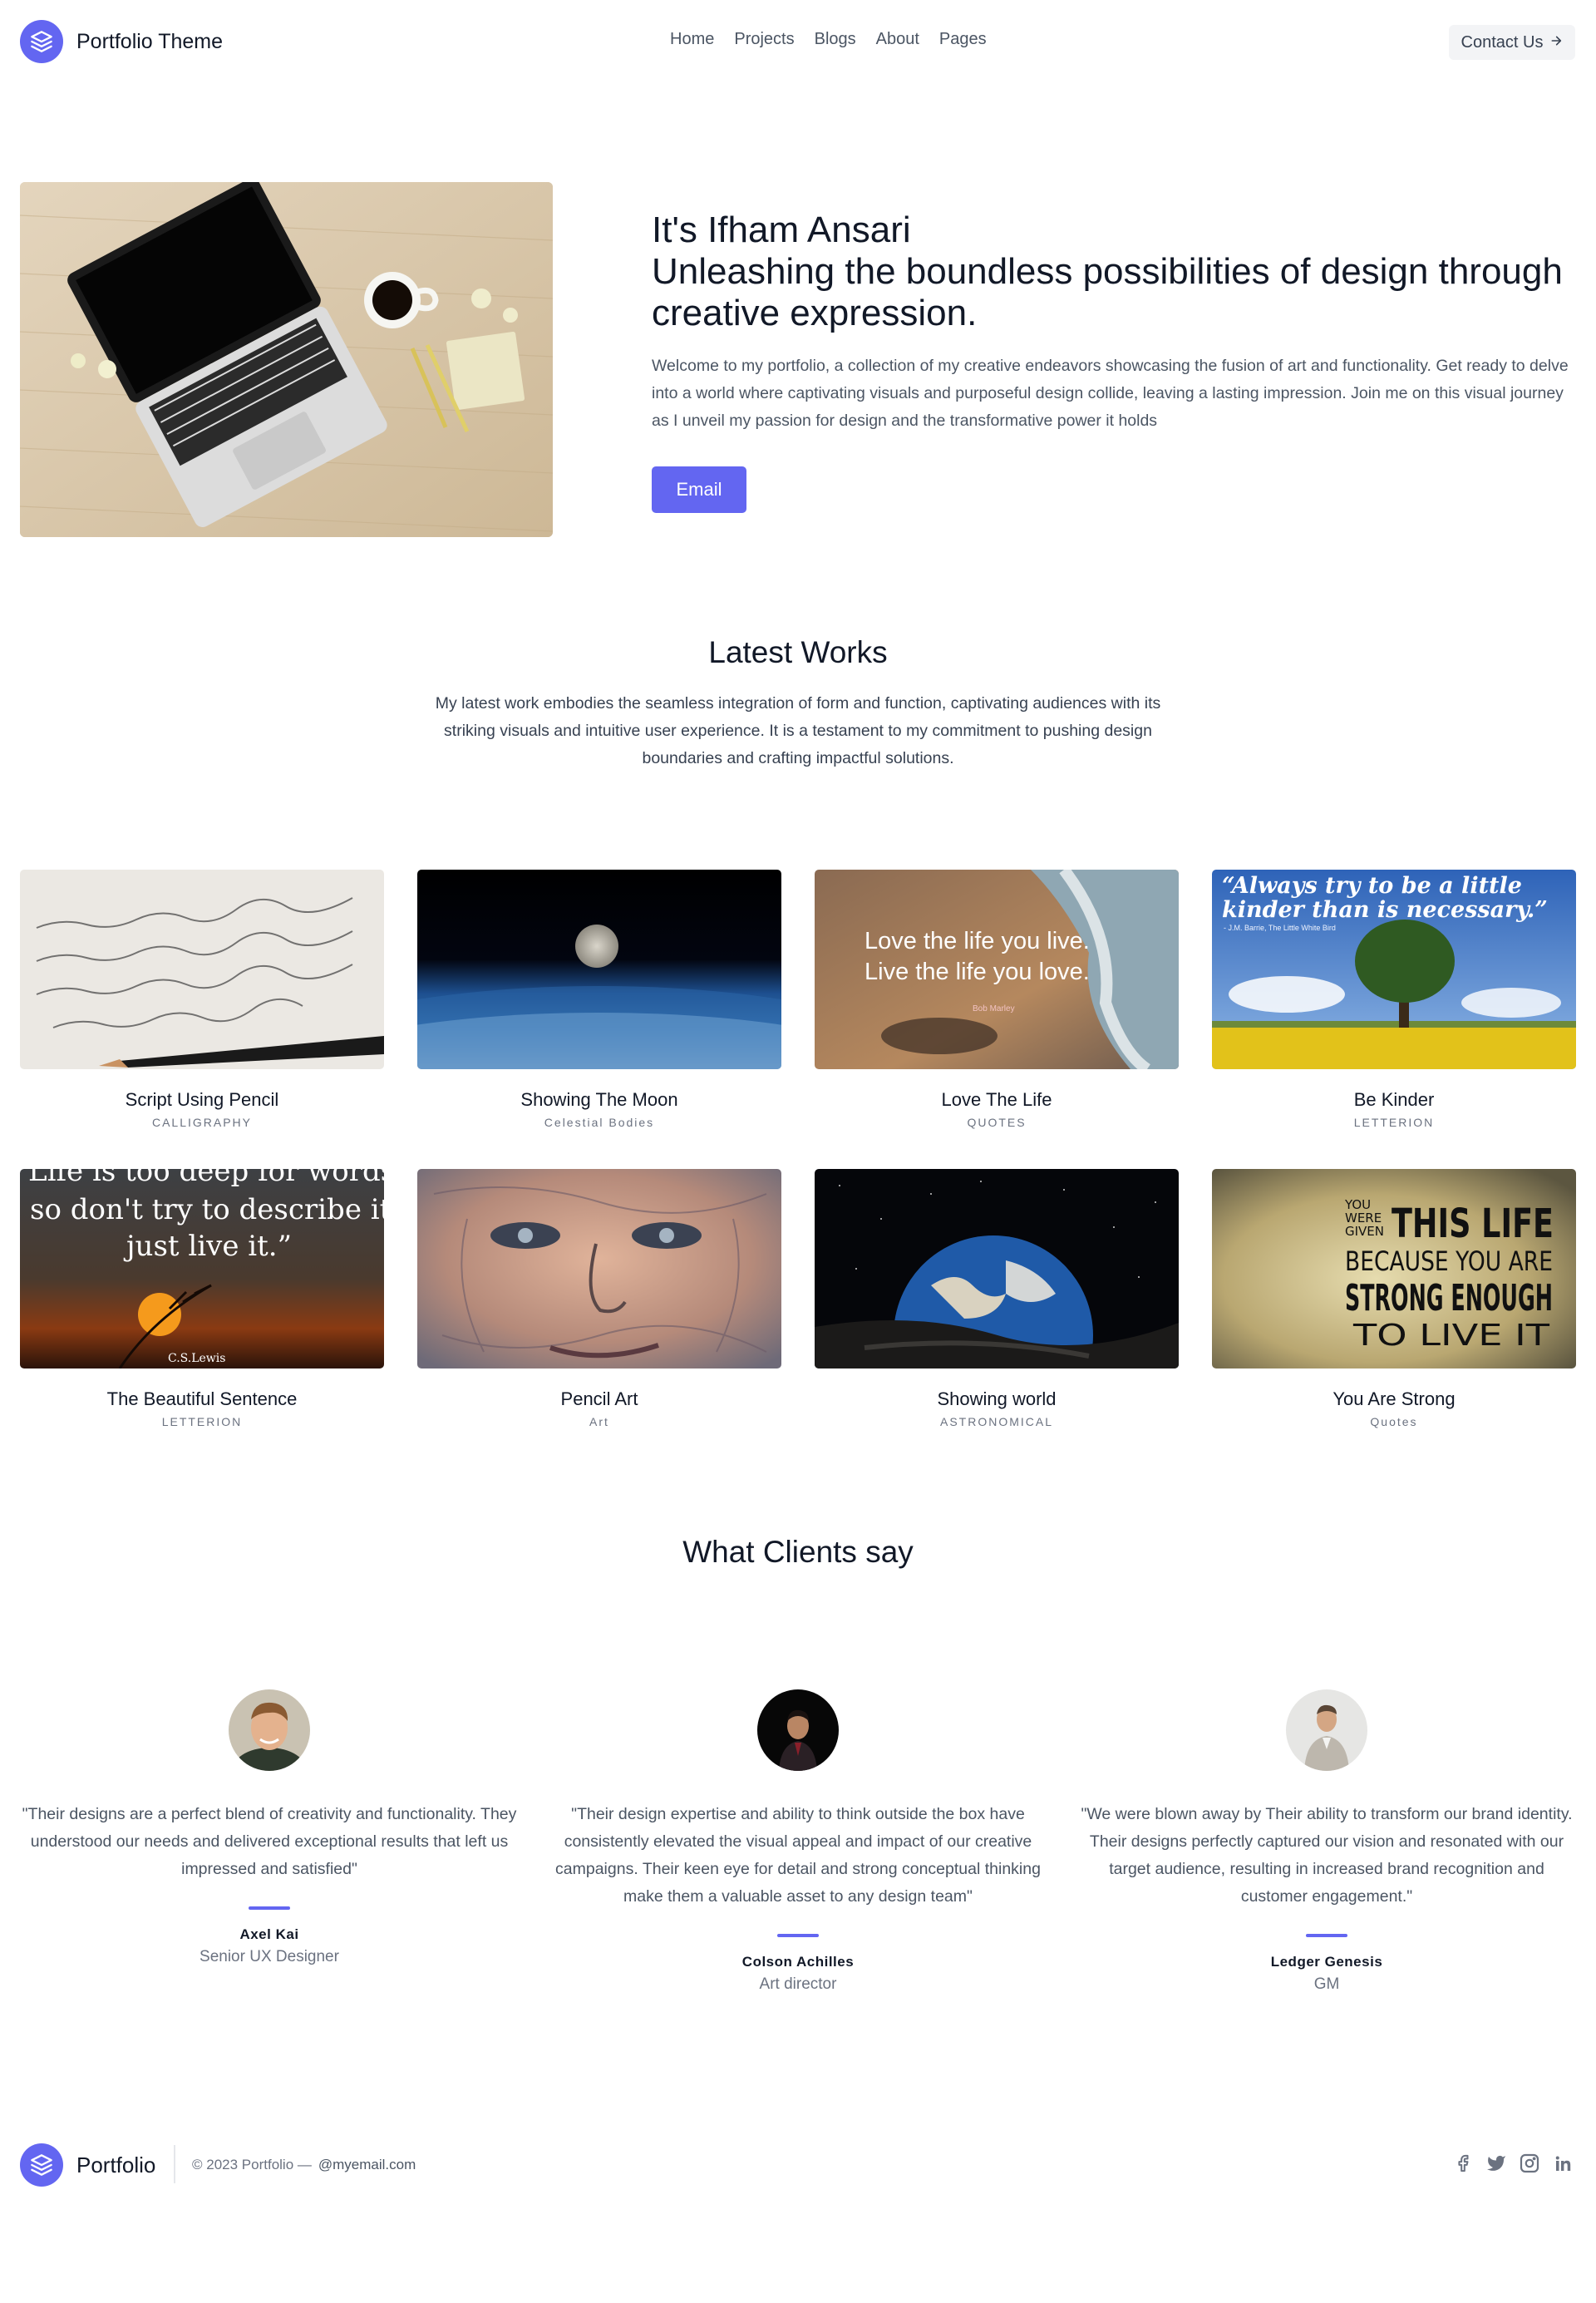 Image resolution: width=1596 pixels, height=2303 pixels. Describe the element at coordinates (1394, 1099) in the screenshot. I see `work-title: Be Kinder` at that location.